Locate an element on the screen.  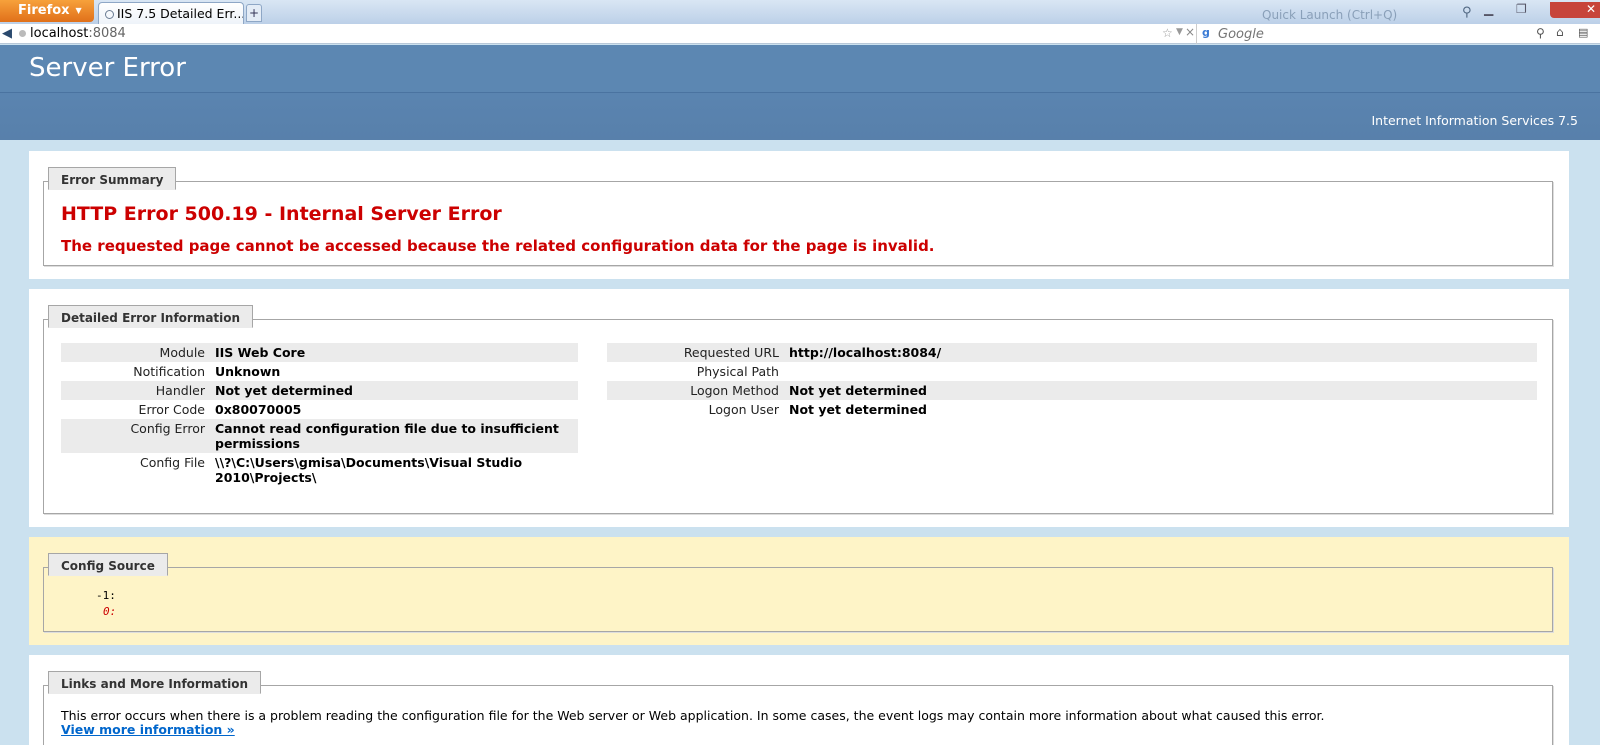
page-header: Server Error is located at coordinates (800, 68).